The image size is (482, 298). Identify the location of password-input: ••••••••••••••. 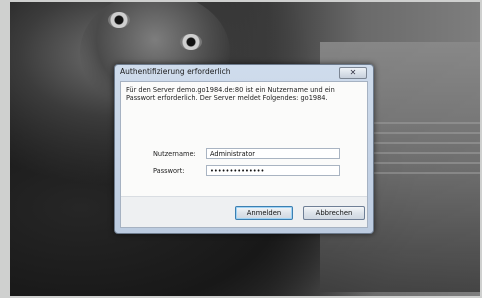
(273, 170).